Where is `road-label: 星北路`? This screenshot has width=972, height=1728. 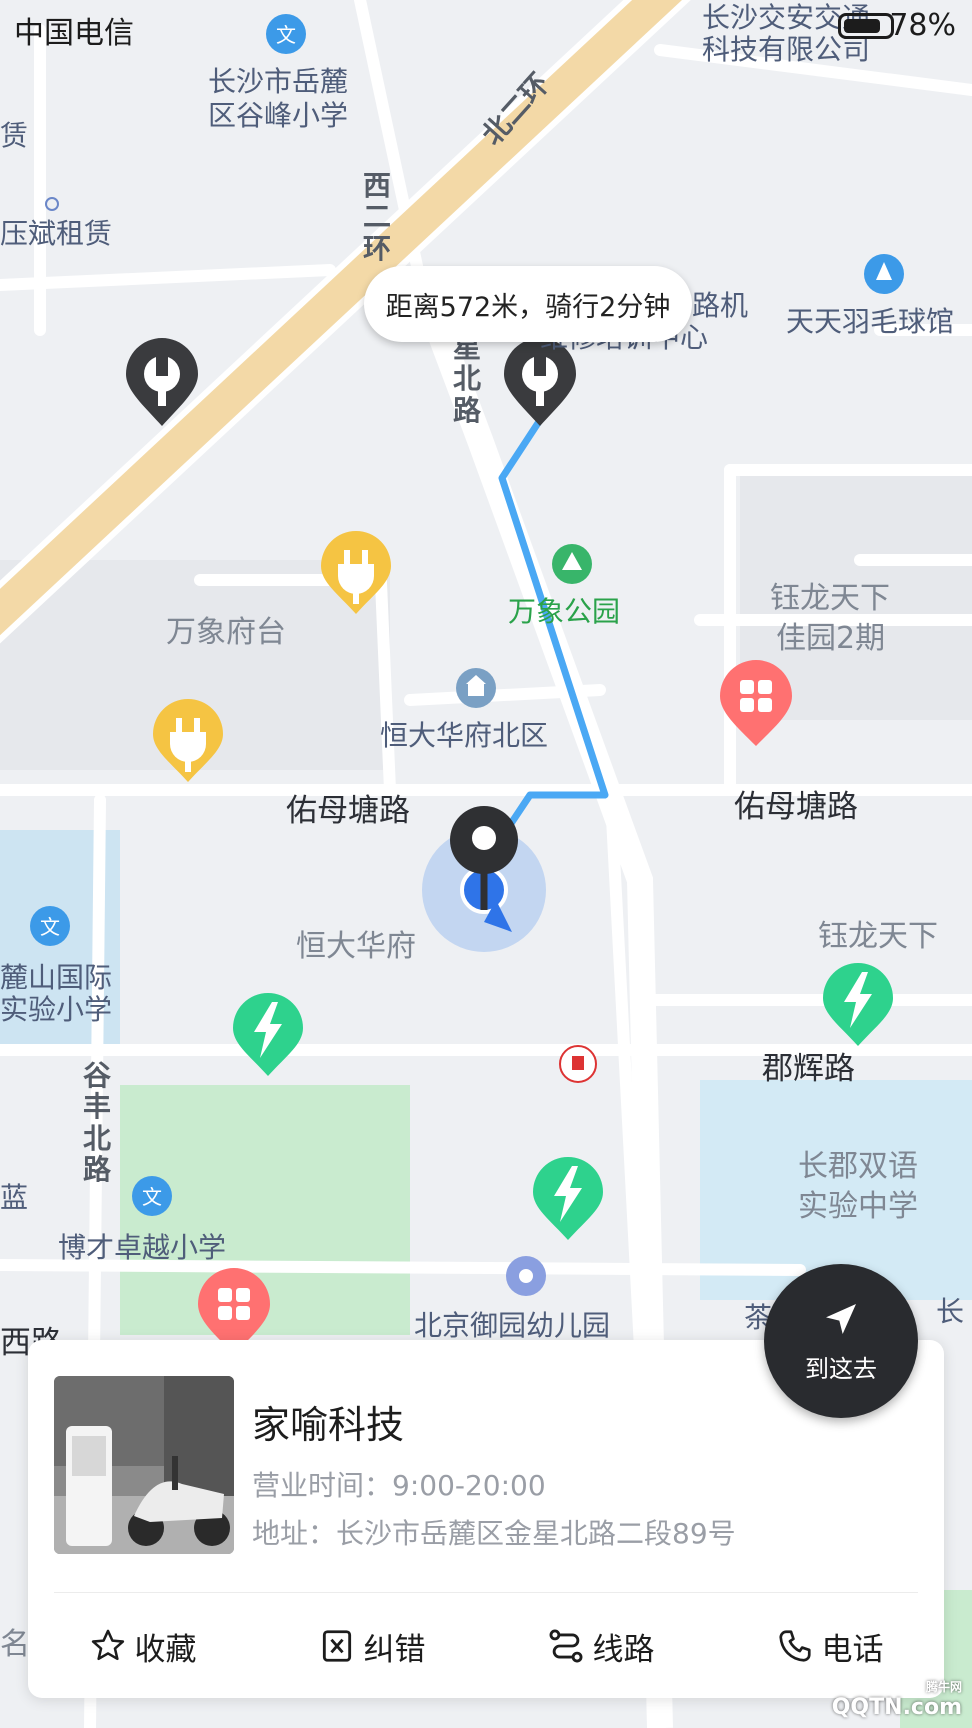 road-label: 星北路 is located at coordinates (466, 379).